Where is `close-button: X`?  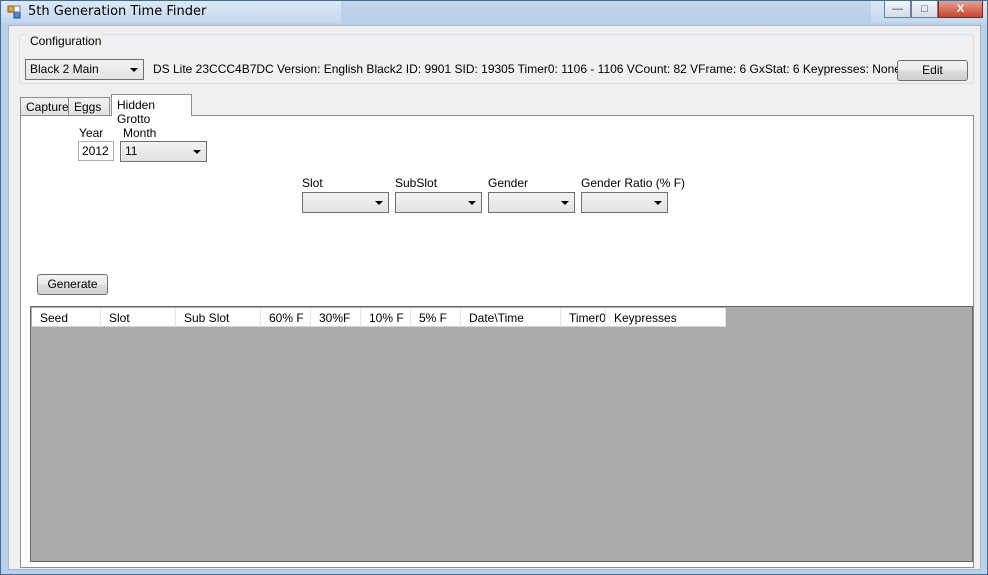
close-button: X is located at coordinates (960, 9).